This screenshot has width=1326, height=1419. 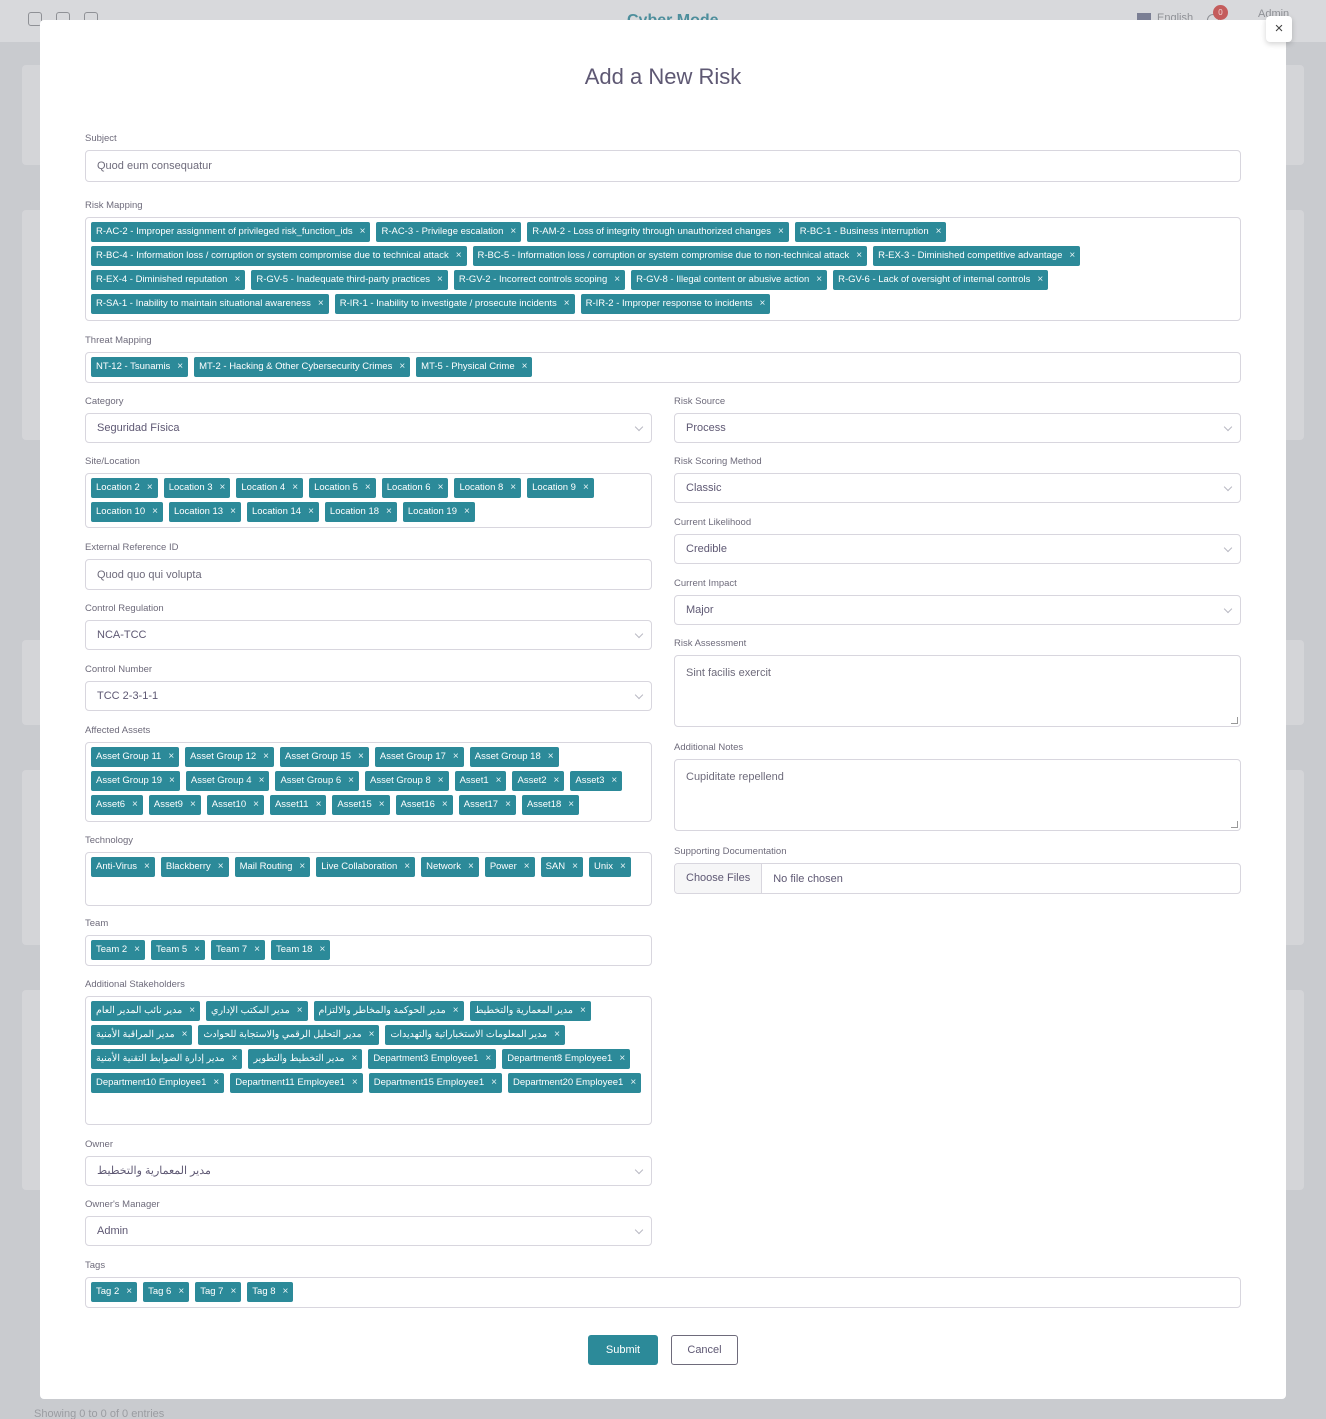 What do you see at coordinates (957, 428) in the screenshot?
I see `risk-source-select: Process` at bounding box center [957, 428].